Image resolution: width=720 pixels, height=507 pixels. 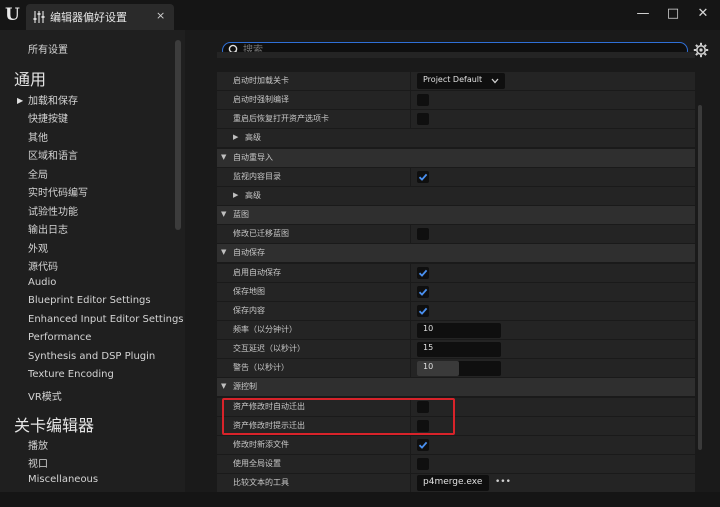 What do you see at coordinates (360, 15) in the screenshot?
I see `title-bar: U 编辑器偏好设置 × — □ ✕` at bounding box center [360, 15].